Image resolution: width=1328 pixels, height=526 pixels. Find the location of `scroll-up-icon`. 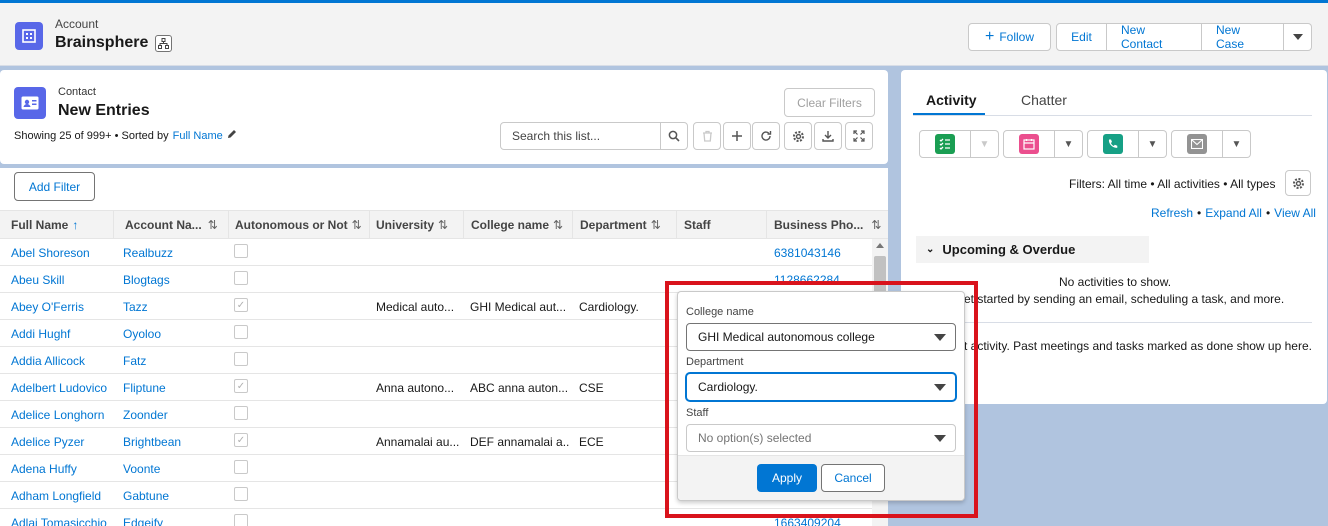

scroll-up-icon is located at coordinates (880, 245).